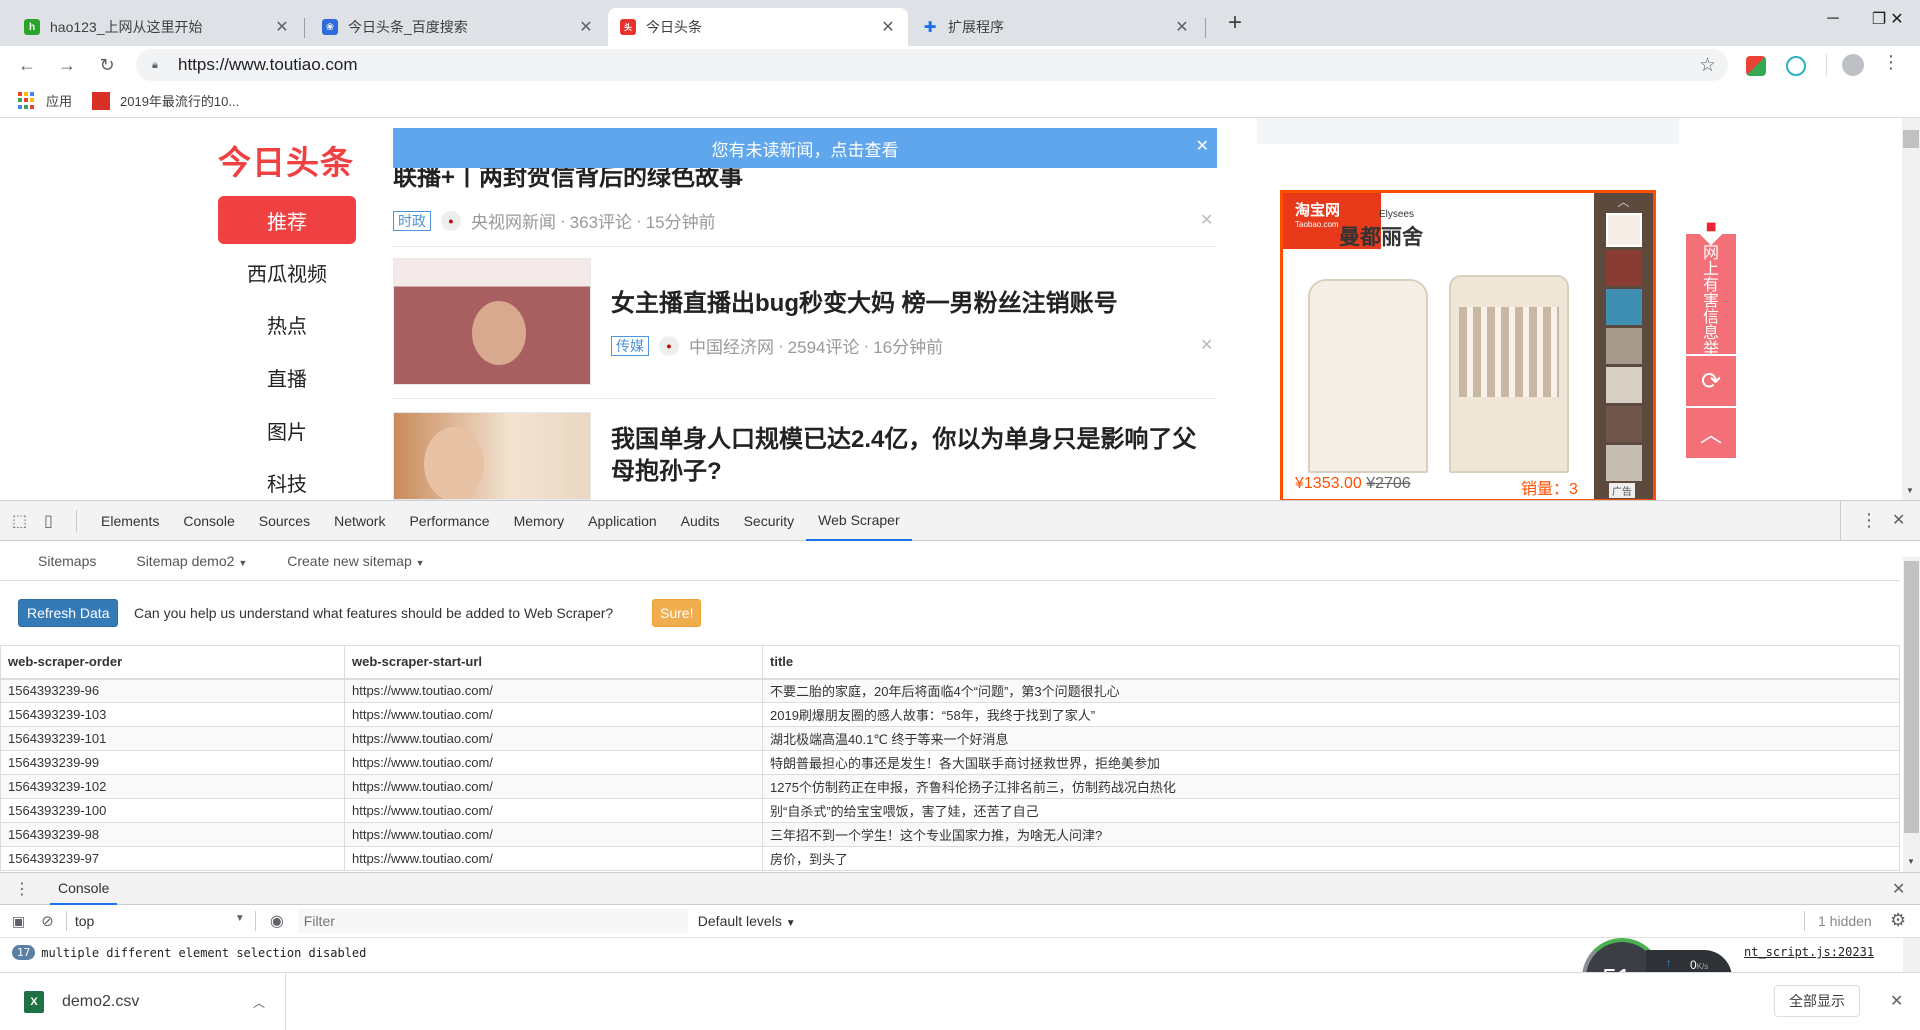  What do you see at coordinates (84, 889) in the screenshot?
I see `drawer-tab-console: Console` at bounding box center [84, 889].